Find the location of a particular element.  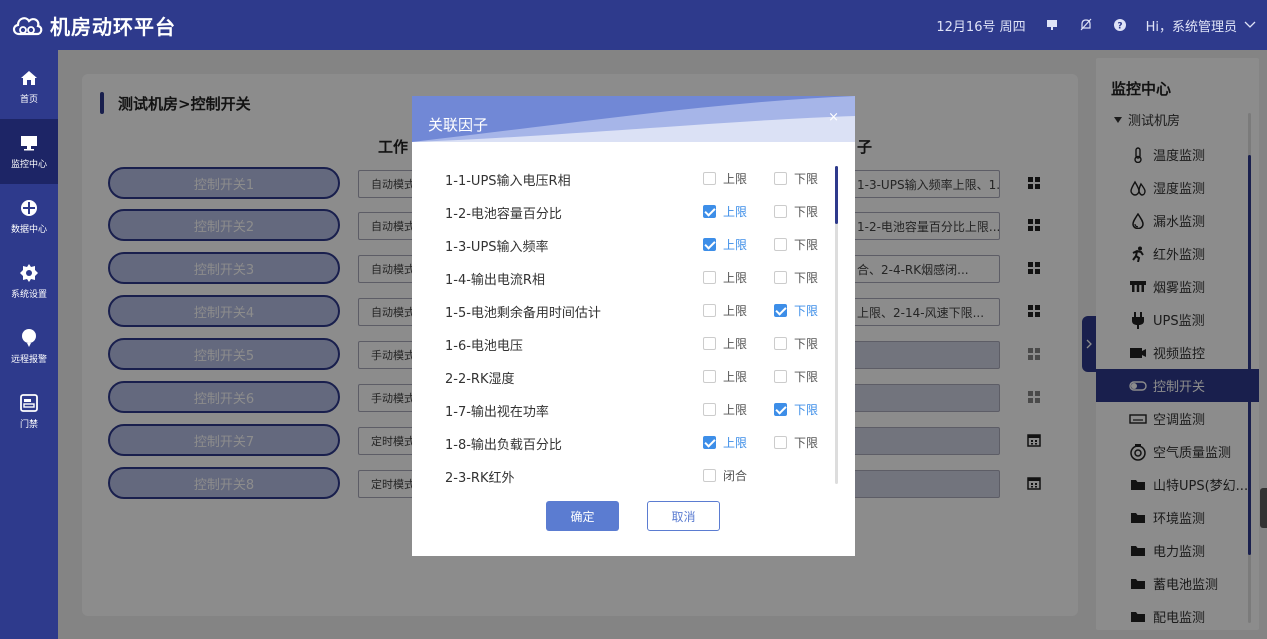

factor-name: 1-8-输出负载百分比 is located at coordinates (503, 445).